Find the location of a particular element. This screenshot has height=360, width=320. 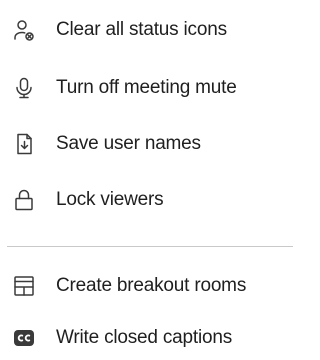

menu-item-label: Clear all status icons is located at coordinates (141, 29).